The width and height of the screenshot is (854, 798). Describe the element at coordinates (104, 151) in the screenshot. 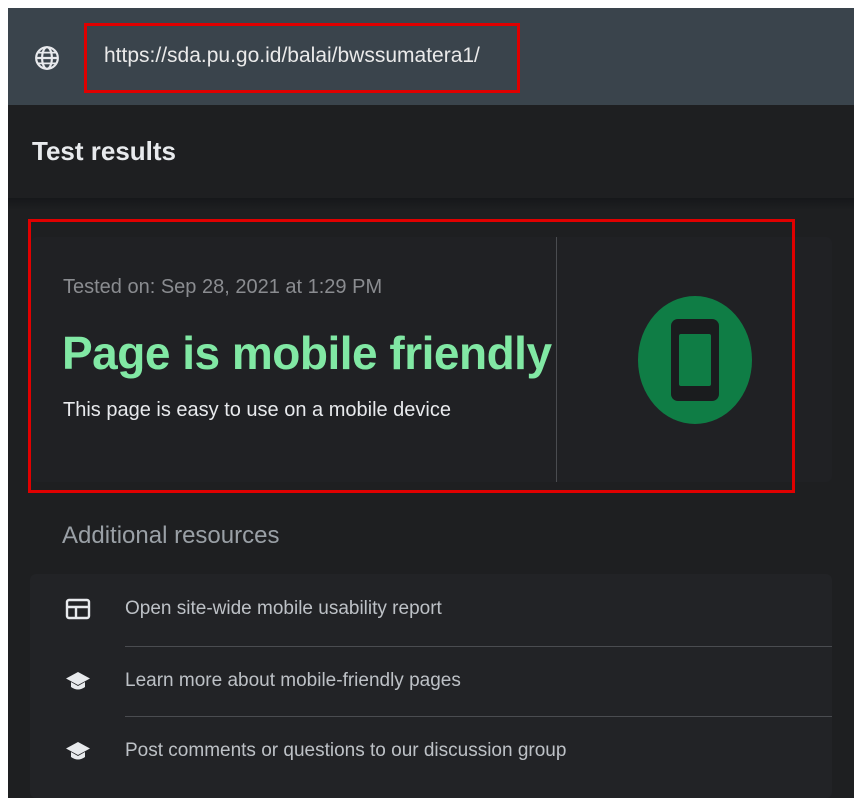

I see `section-title: Test results` at that location.